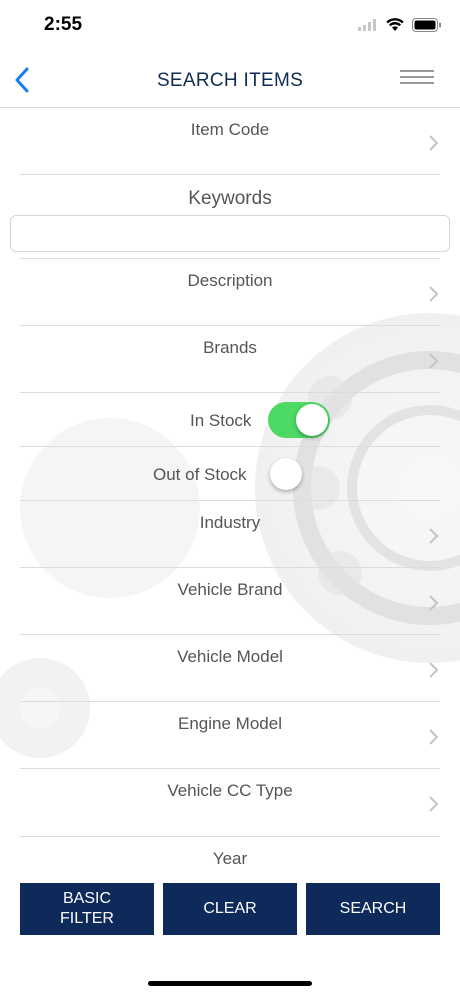  I want to click on engine-model-label: Engine Model, so click(230, 723).